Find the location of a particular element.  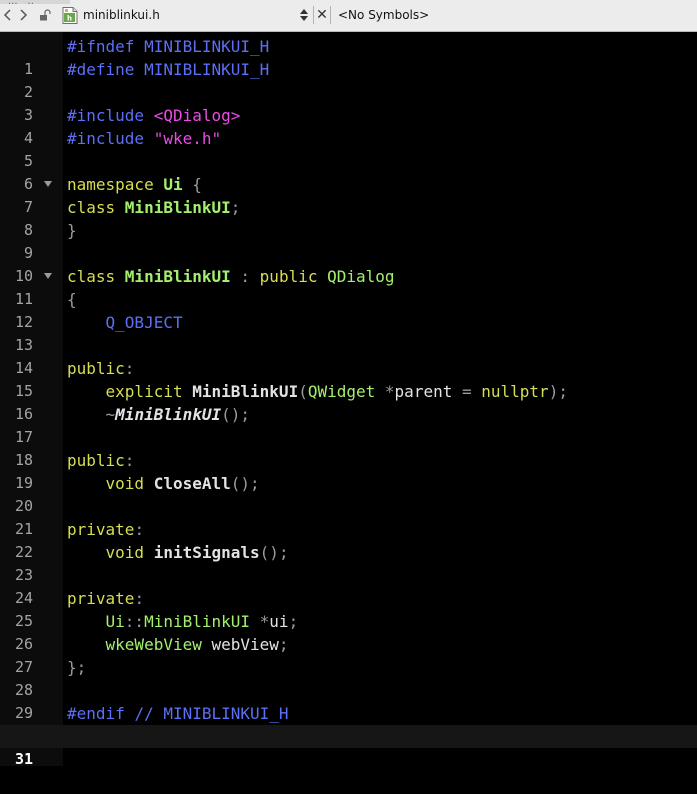

function-token: initSignals is located at coordinates (206, 552).